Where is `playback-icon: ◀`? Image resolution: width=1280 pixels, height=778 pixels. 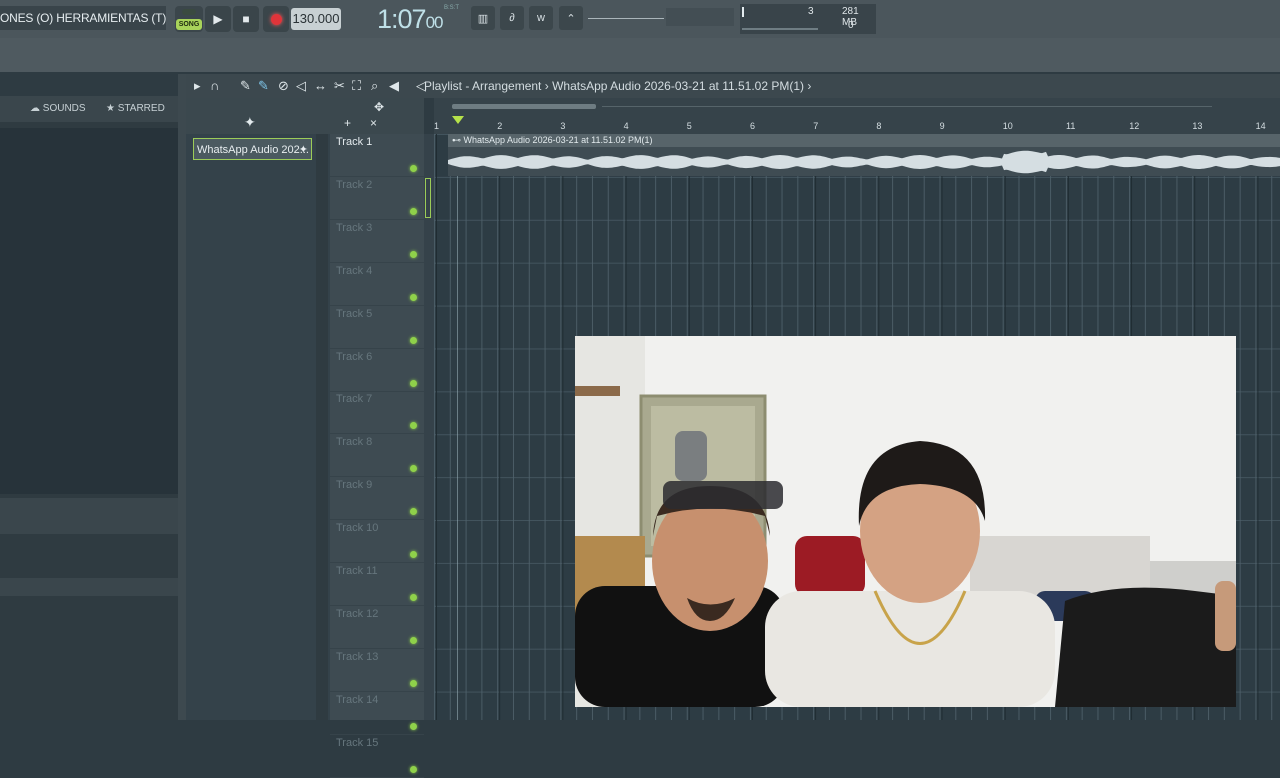 playback-icon: ◀ is located at coordinates (394, 86).